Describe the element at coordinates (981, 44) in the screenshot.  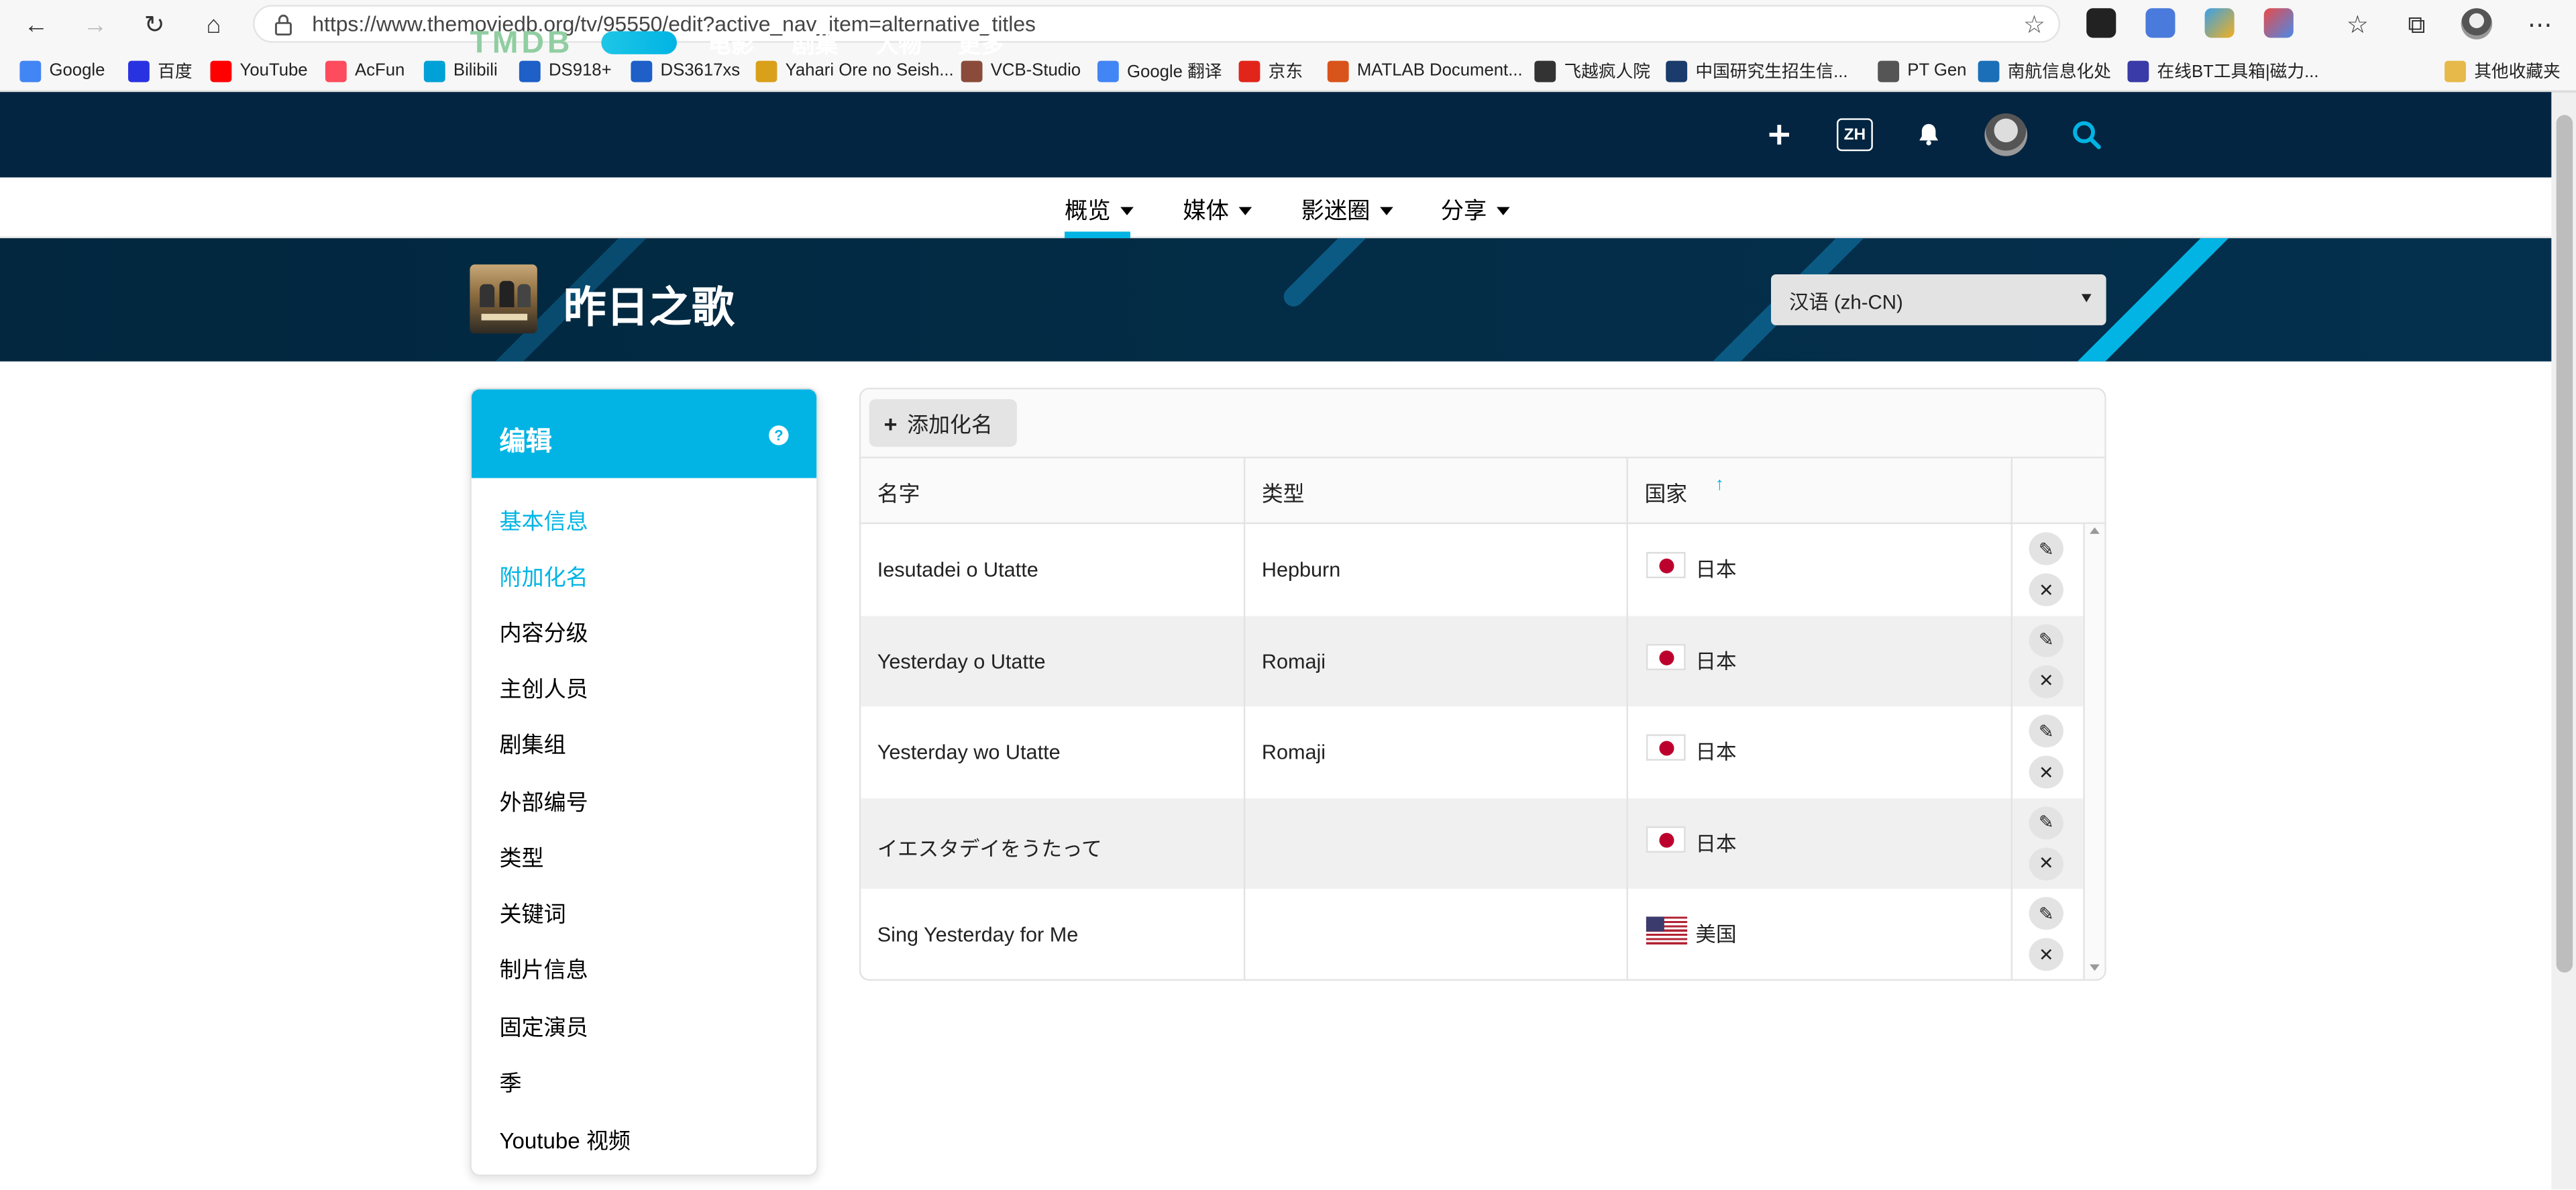
I see `nav-more: 更多` at that location.